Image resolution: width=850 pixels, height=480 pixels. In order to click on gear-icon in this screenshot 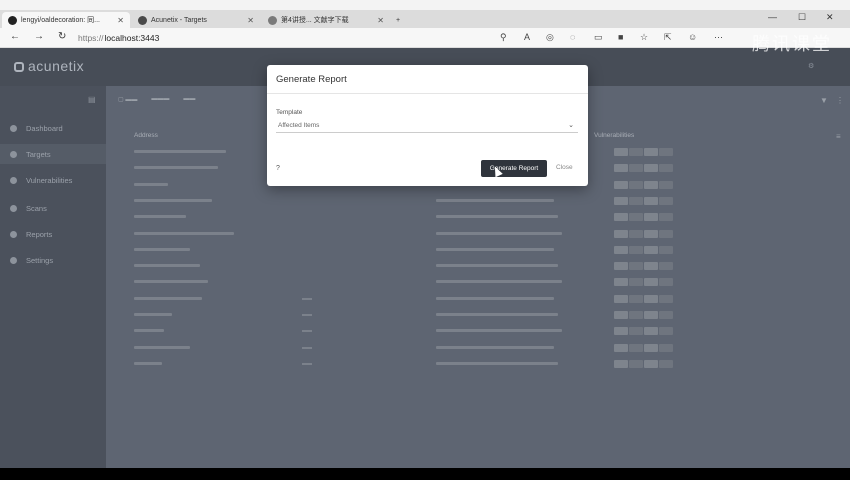, I will do `click(13, 260)`.